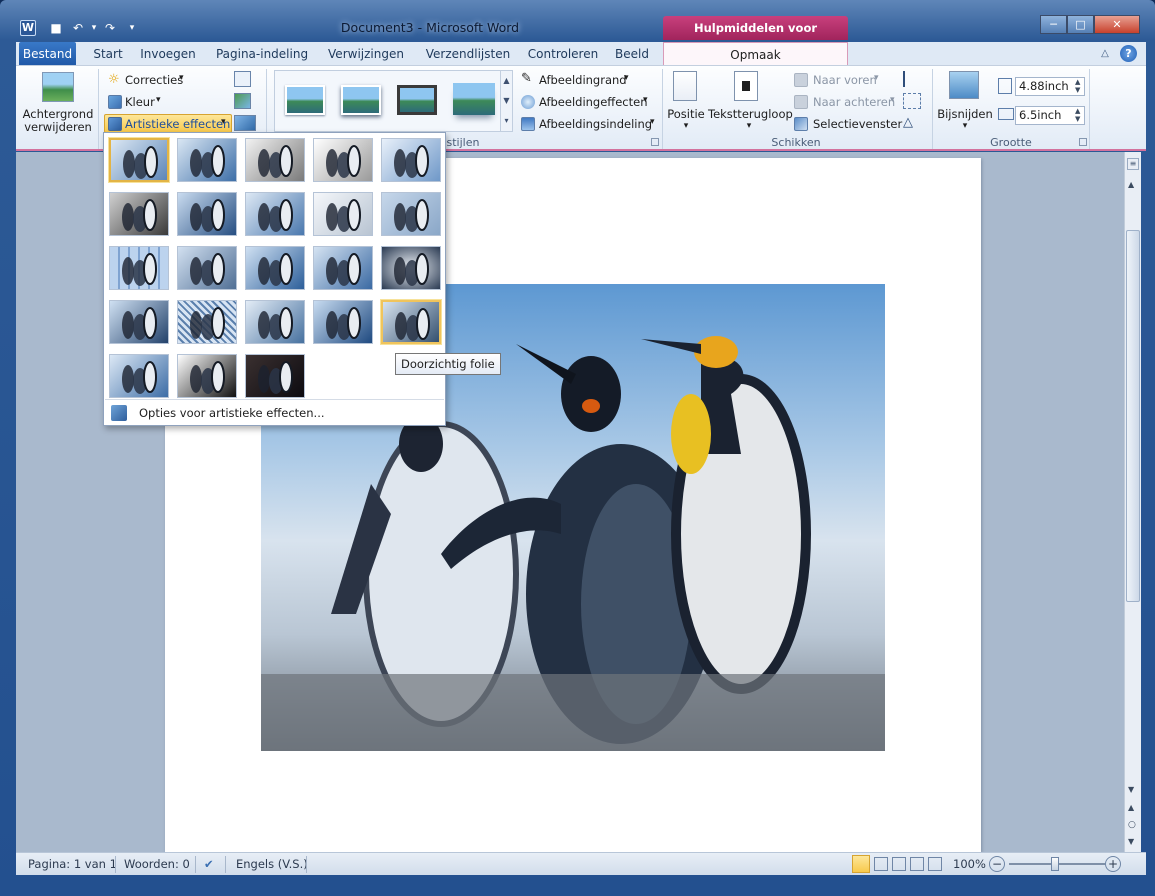 The height and width of the screenshot is (896, 1155). What do you see at coordinates (94, 28) in the screenshot?
I see `undo-dropdown-icon: ▾` at bounding box center [94, 28].